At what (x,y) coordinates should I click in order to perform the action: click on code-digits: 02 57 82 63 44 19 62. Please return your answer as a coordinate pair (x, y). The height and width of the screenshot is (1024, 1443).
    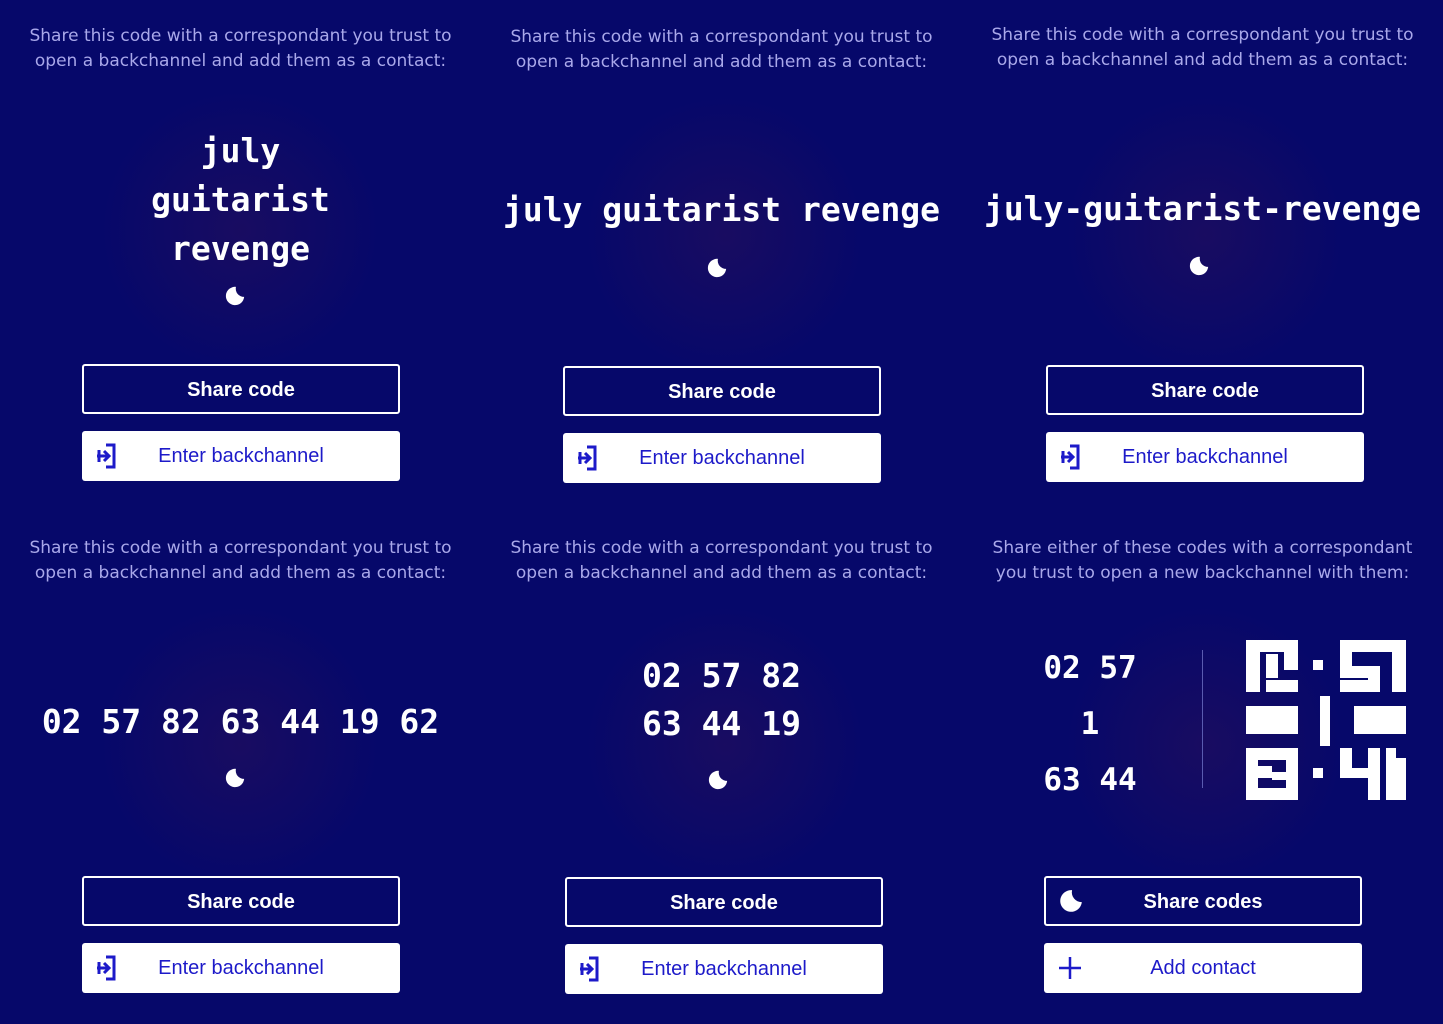
    Looking at the image, I should click on (240, 721).